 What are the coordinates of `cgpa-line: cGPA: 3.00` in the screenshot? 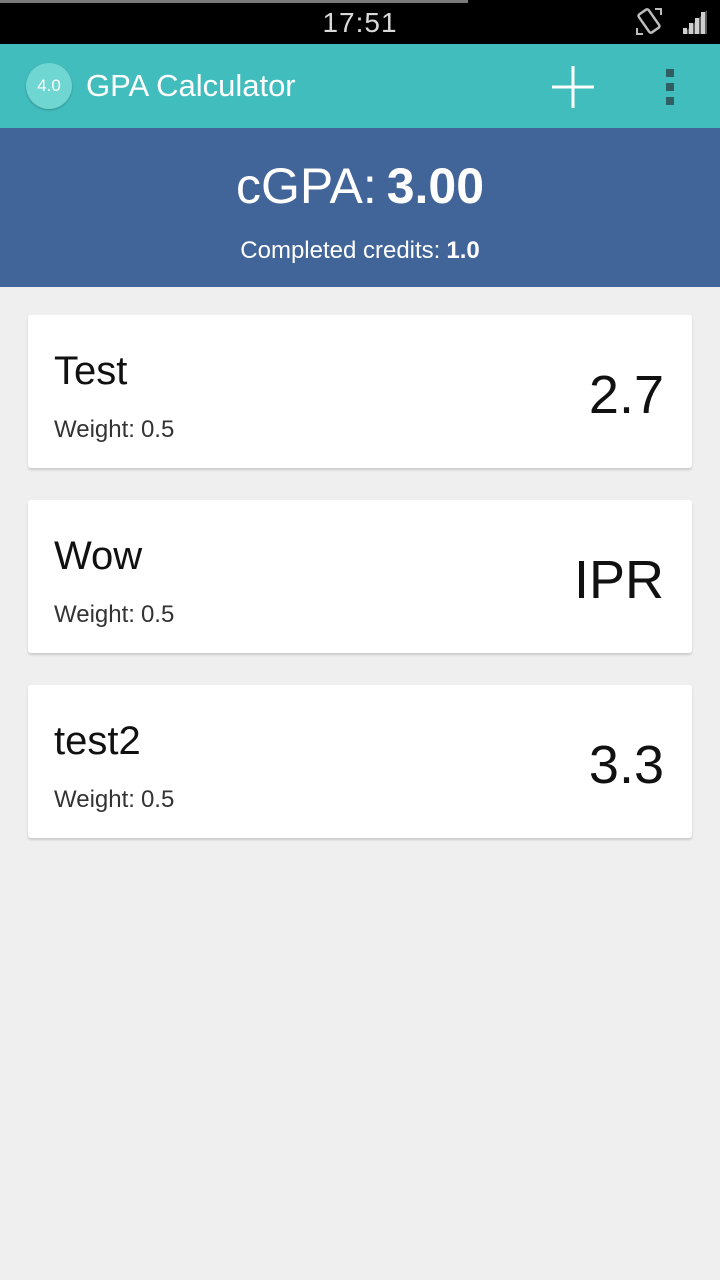 It's located at (360, 186).